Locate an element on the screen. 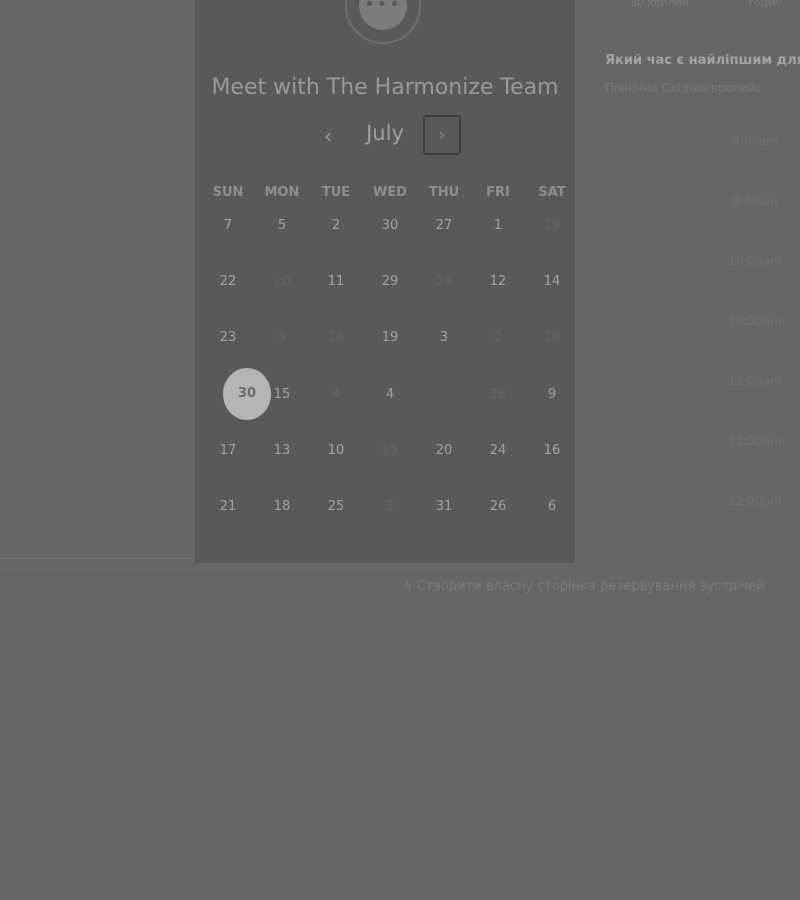  chat-bubble-logo-icon: ••• is located at coordinates (383, 22).